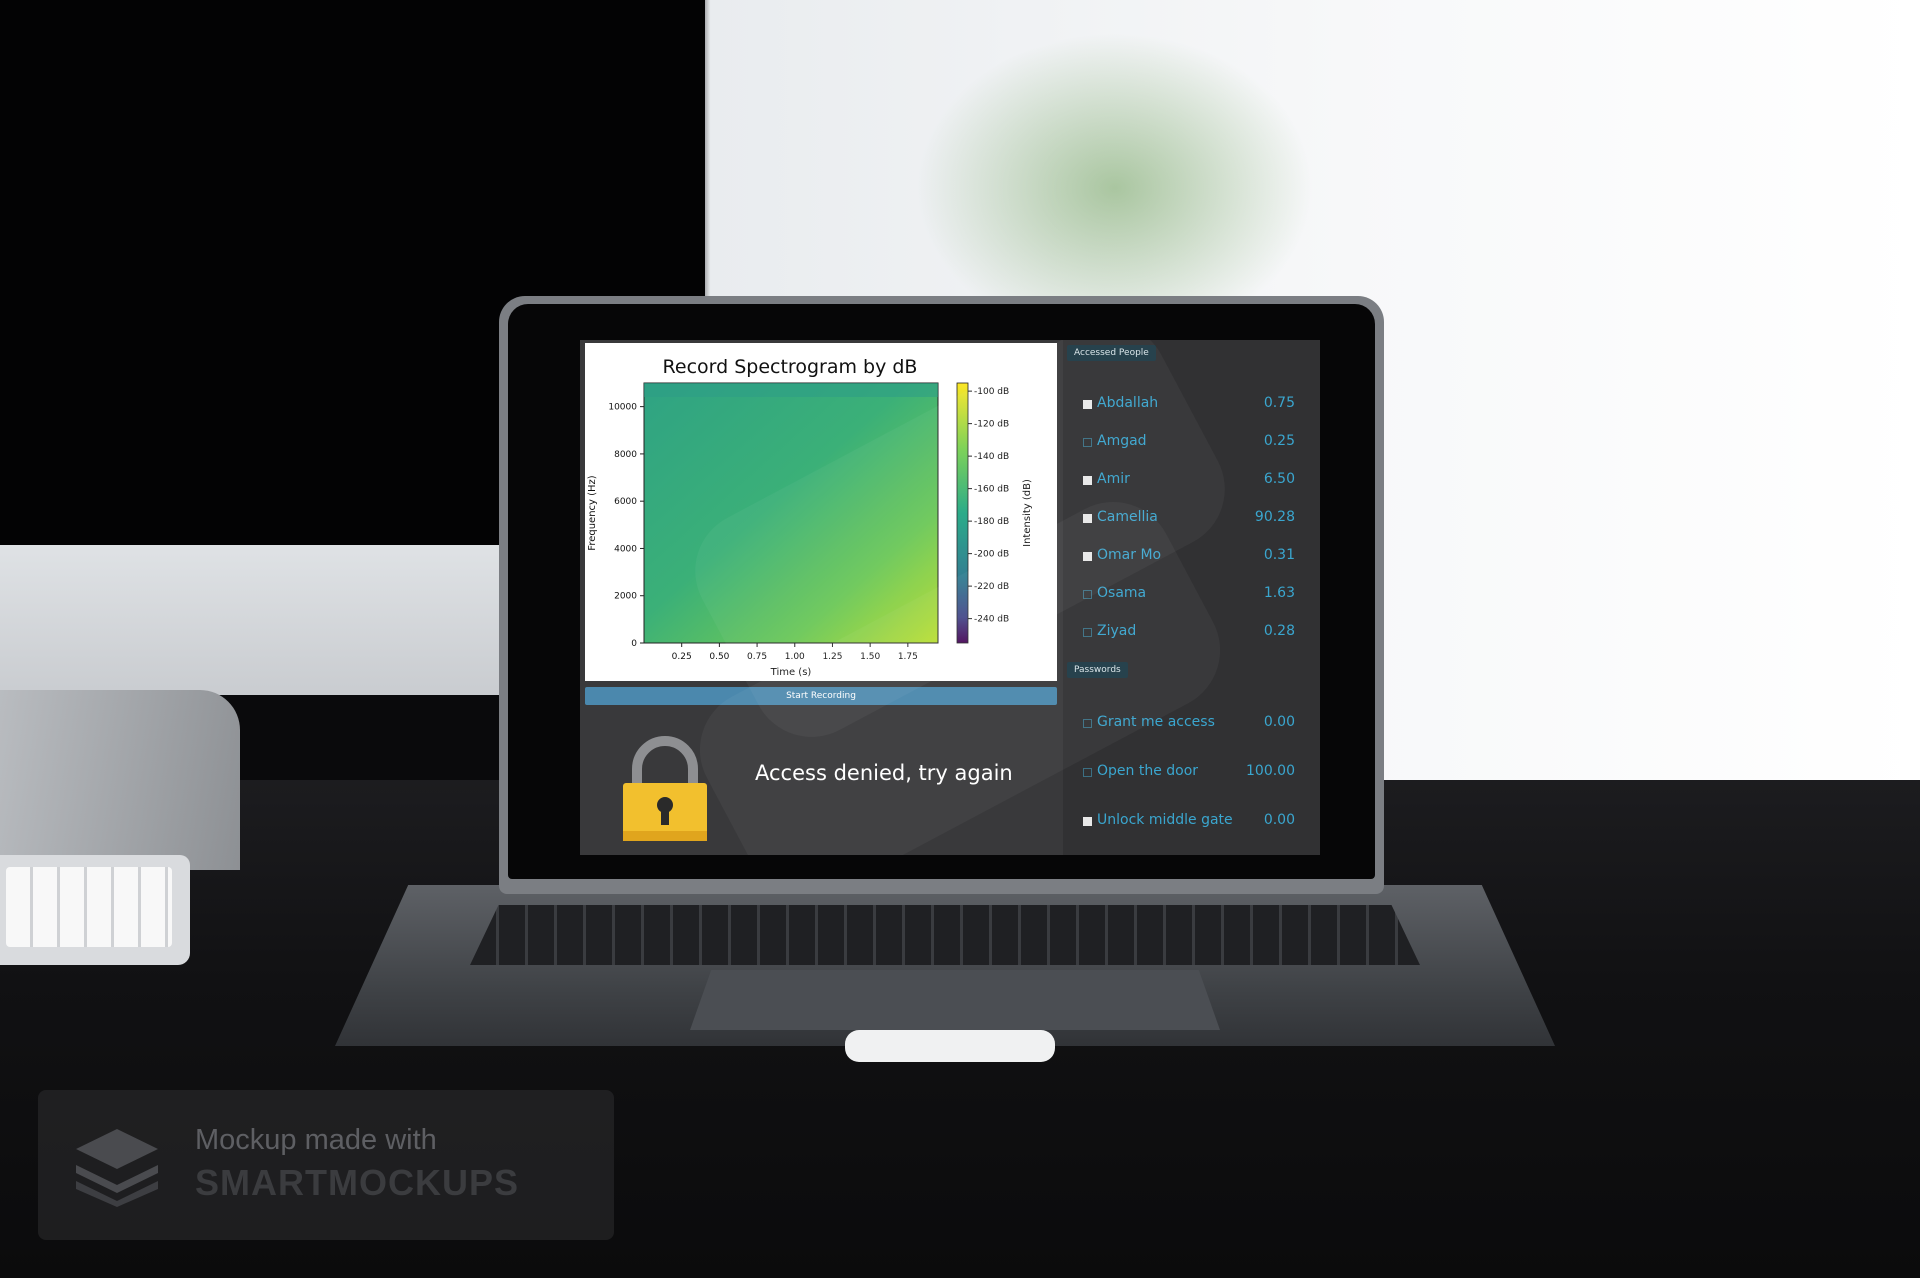  What do you see at coordinates (1115, 160) in the screenshot?
I see `background-plant` at bounding box center [1115, 160].